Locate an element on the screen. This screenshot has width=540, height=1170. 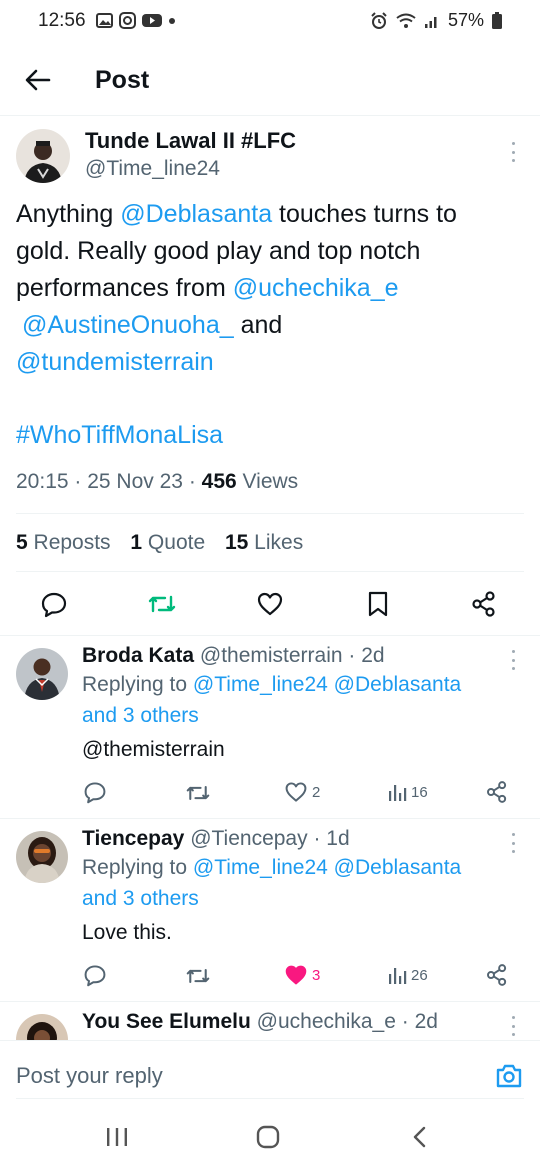
reply-views-button: 16 is located at coordinates (407, 792).